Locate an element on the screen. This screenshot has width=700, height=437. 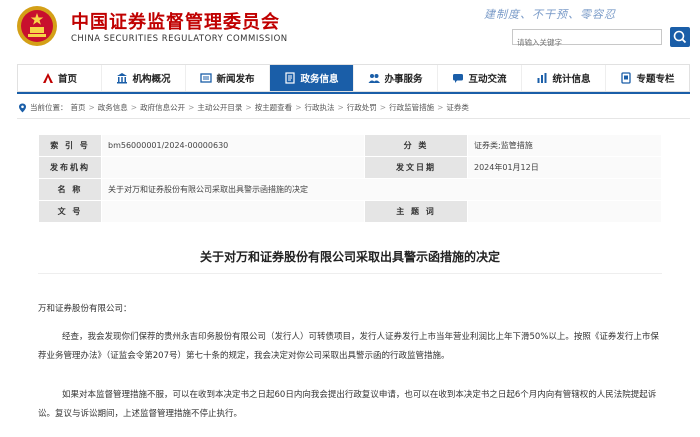
breadcrumb-divider is located at coordinates (353, 118).